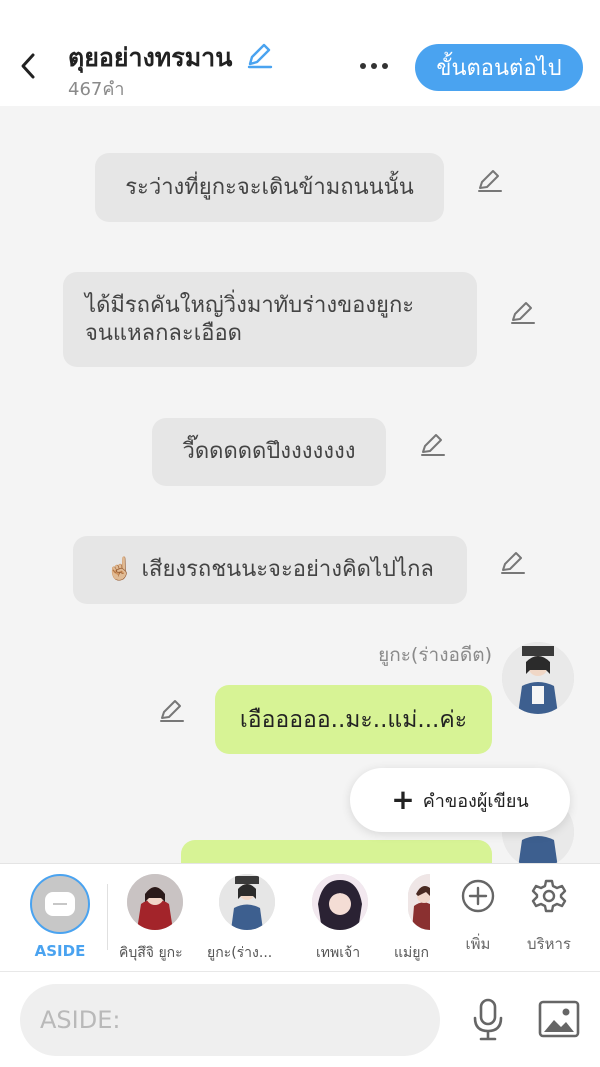 This screenshot has height=1067, width=600. What do you see at coordinates (549, 944) in the screenshot?
I see `manage-label: บริหาร` at bounding box center [549, 944].